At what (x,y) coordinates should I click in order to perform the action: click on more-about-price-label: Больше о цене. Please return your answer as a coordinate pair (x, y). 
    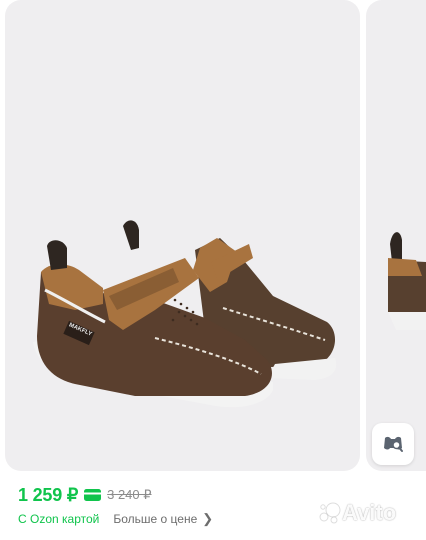
    Looking at the image, I should click on (155, 519).